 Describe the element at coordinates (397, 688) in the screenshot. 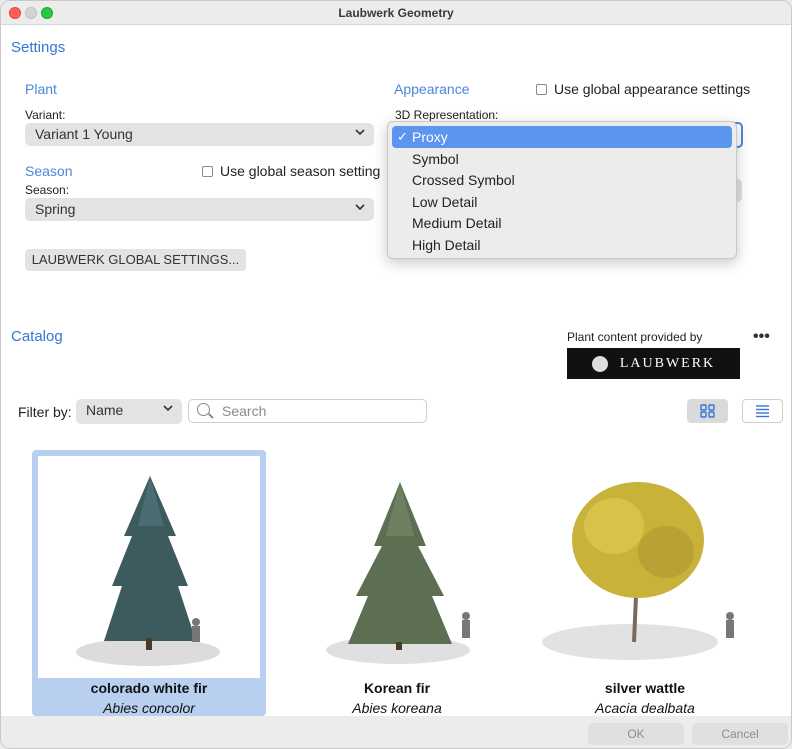

I see `plant-name: Korean fir` at that location.